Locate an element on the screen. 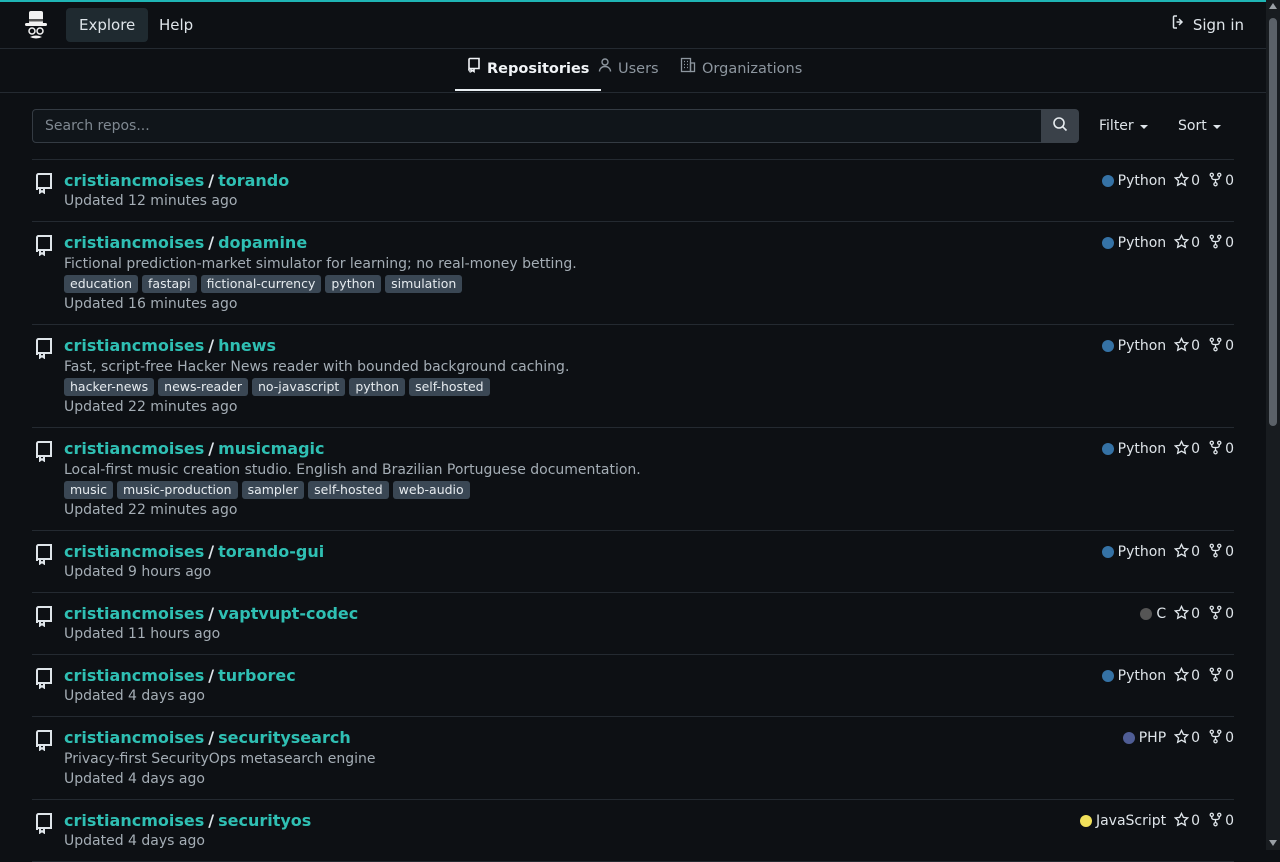  topic-badge: simulation is located at coordinates (424, 284).